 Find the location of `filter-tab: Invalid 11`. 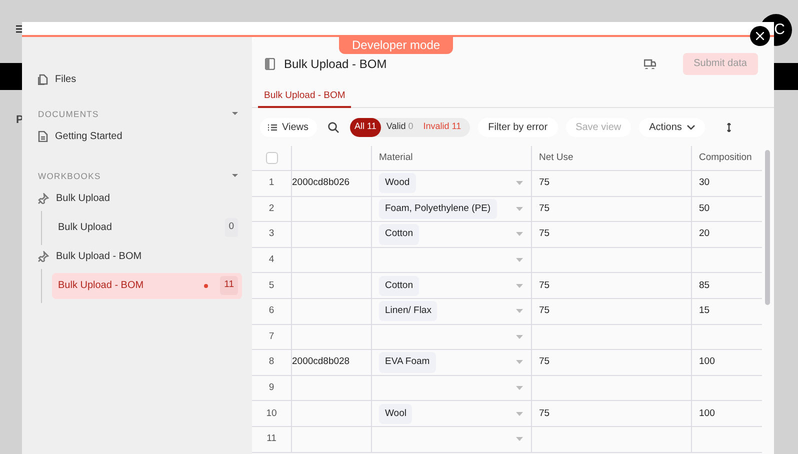

filter-tab: Invalid 11 is located at coordinates (442, 127).